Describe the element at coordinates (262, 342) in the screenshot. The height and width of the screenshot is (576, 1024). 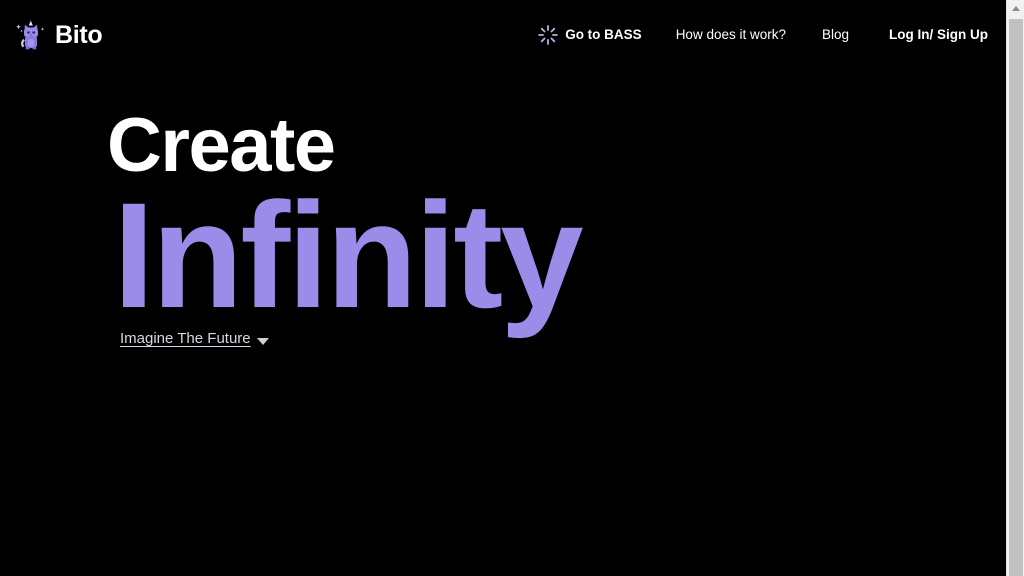
I see `chevron-down-icon` at that location.